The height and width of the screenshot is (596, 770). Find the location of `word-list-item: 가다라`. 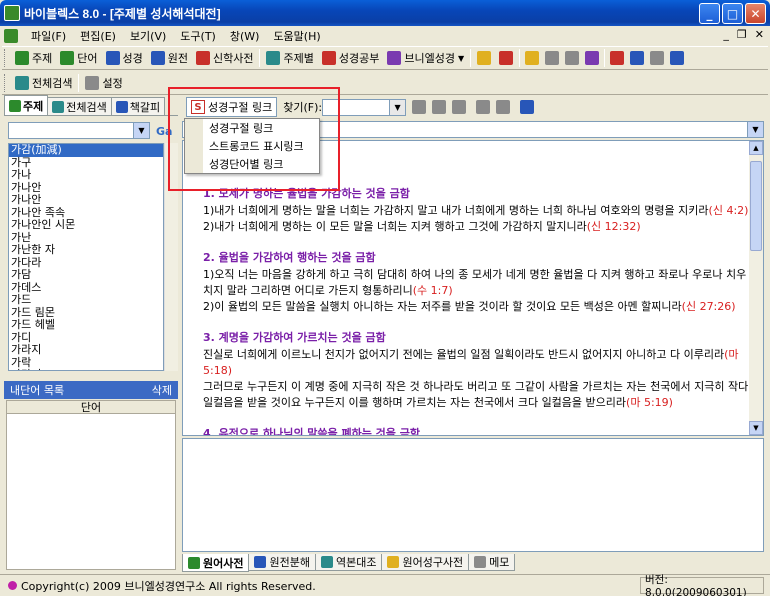

word-list-item: 가다라 is located at coordinates (86, 263).